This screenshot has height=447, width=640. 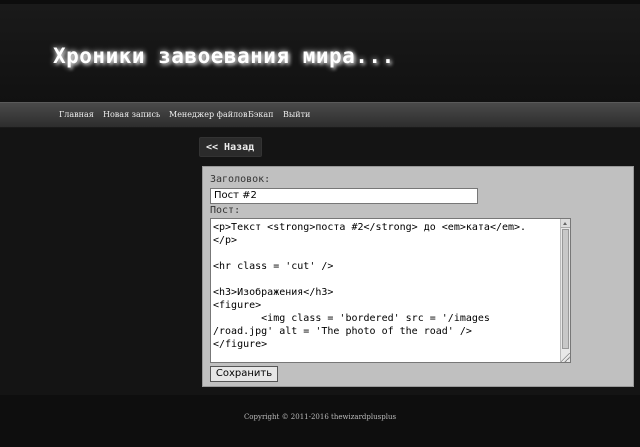 What do you see at coordinates (344, 196) in the screenshot?
I see `title-input: Пост #2` at bounding box center [344, 196].